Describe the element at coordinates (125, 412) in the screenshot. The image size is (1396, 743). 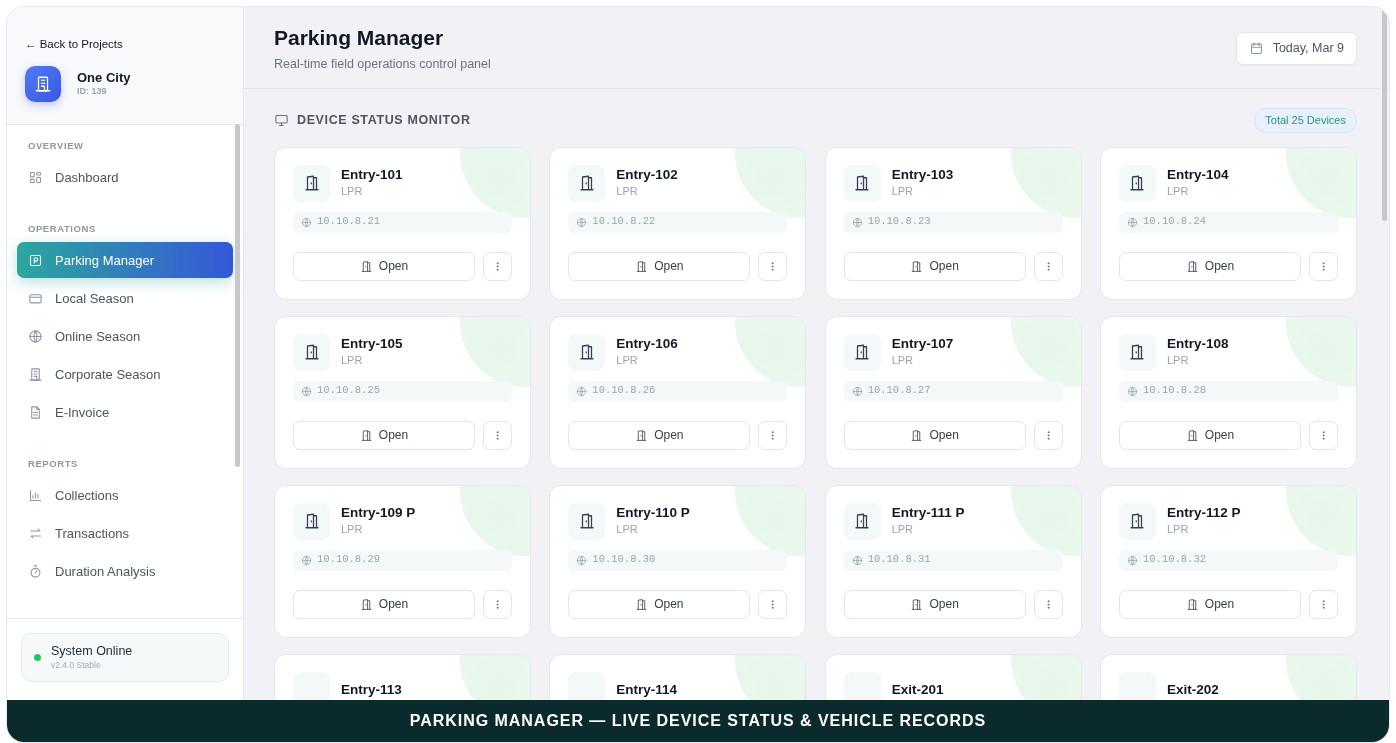
I see `nav-item: E-Invoice` at that location.